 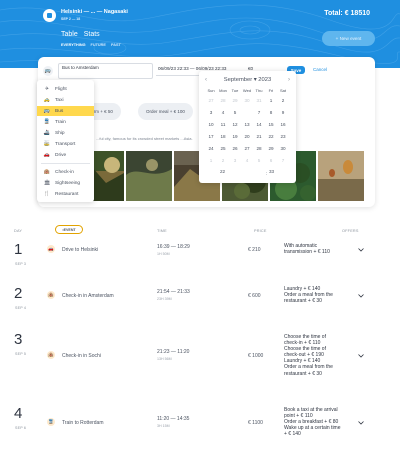 What do you see at coordinates (47, 194) in the screenshot?
I see `restaurant-icon: 🍴` at bounding box center [47, 194].